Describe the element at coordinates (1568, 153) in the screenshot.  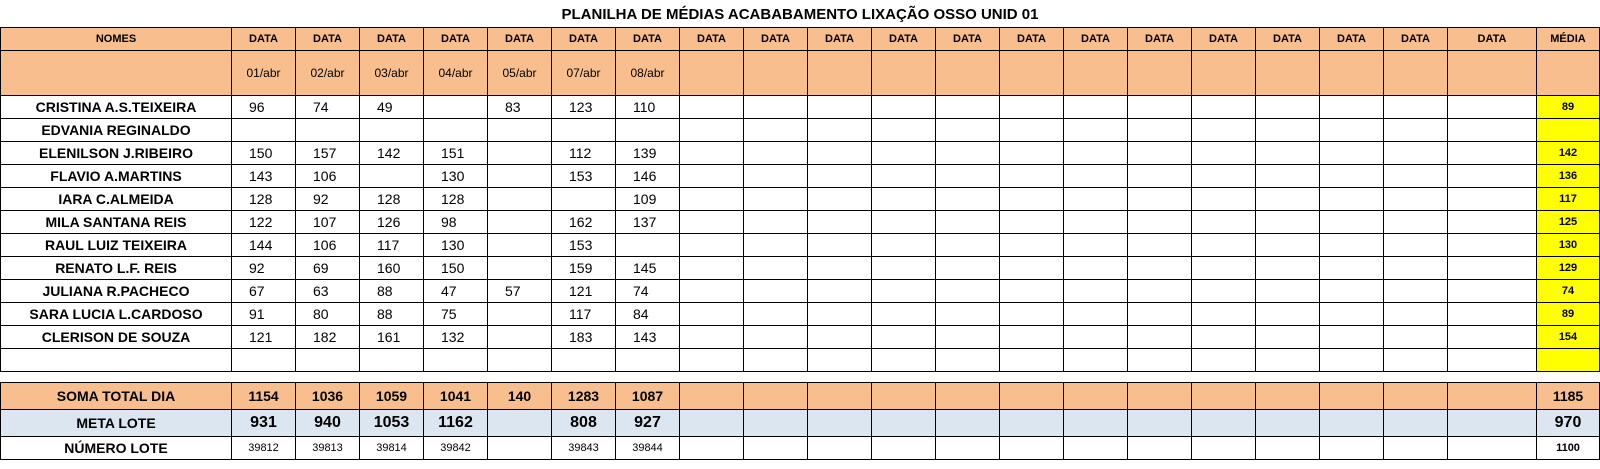
I see `average-cell: 142` at that location.